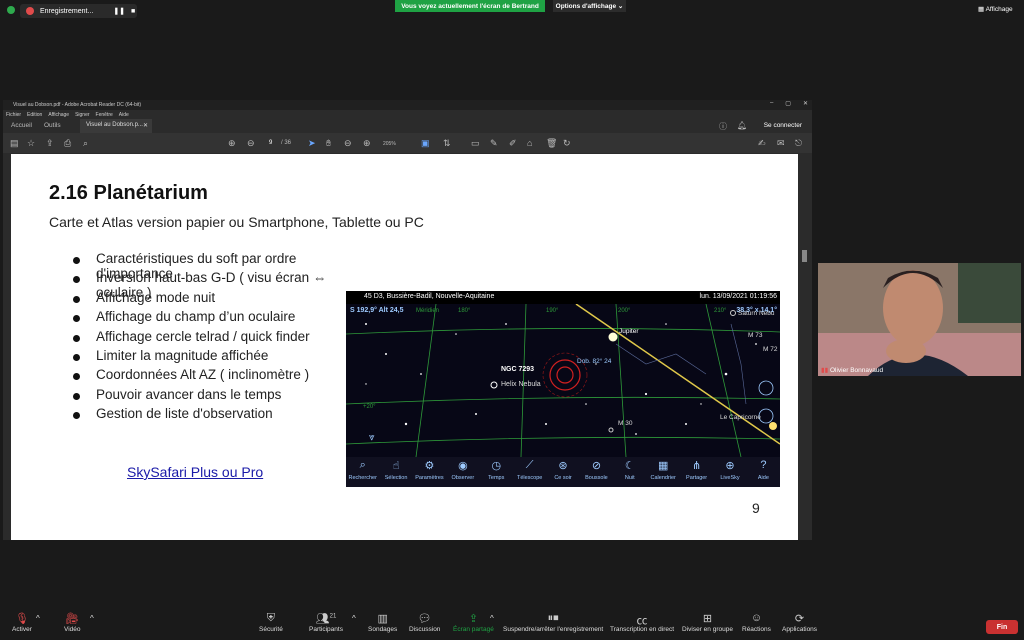  Describe the element at coordinates (21, 125) in the screenshot. I see `tab-accueil: Accueil` at that location.